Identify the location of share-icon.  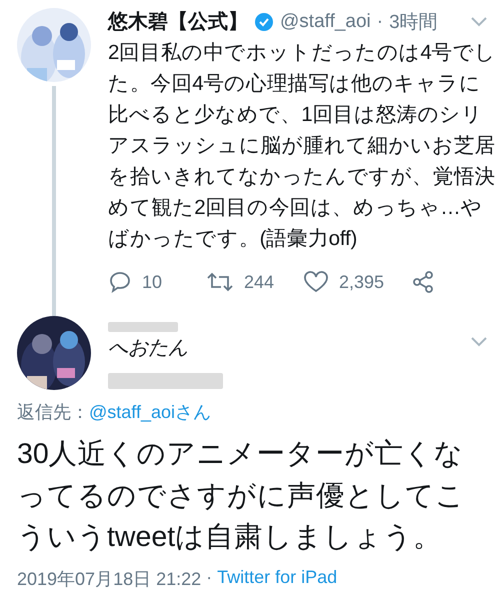
(423, 282).